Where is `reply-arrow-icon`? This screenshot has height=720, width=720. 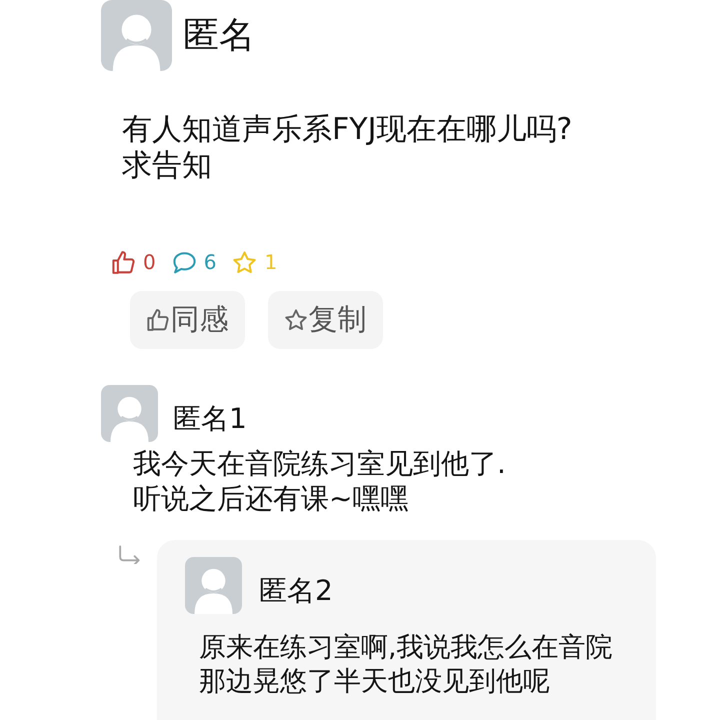 reply-arrow-icon is located at coordinates (130, 554).